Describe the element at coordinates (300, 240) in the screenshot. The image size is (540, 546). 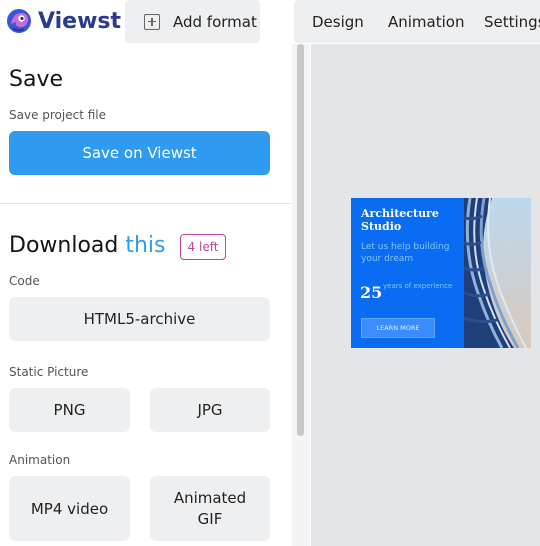
I see `panel-scrollbar-thumb` at that location.